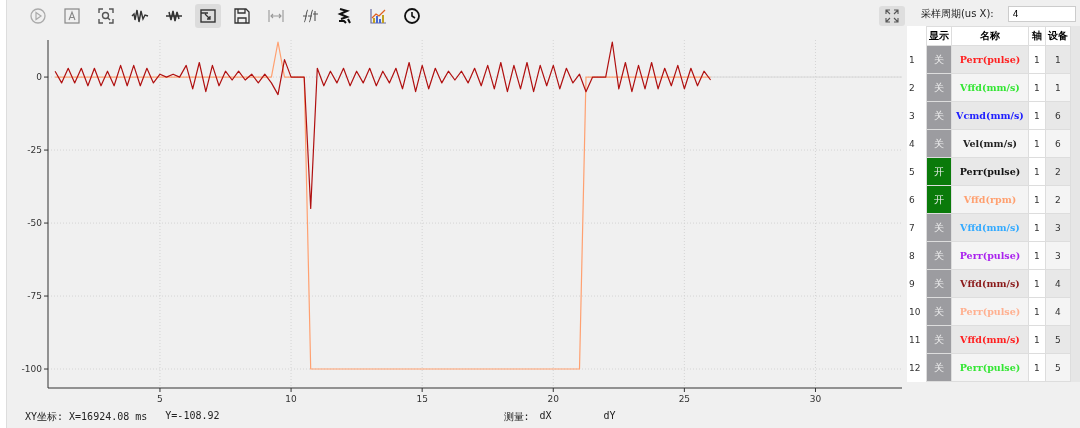 This screenshot has height=428, width=1080. What do you see at coordinates (309, 16) in the screenshot?
I see `fft-icon` at bounding box center [309, 16].